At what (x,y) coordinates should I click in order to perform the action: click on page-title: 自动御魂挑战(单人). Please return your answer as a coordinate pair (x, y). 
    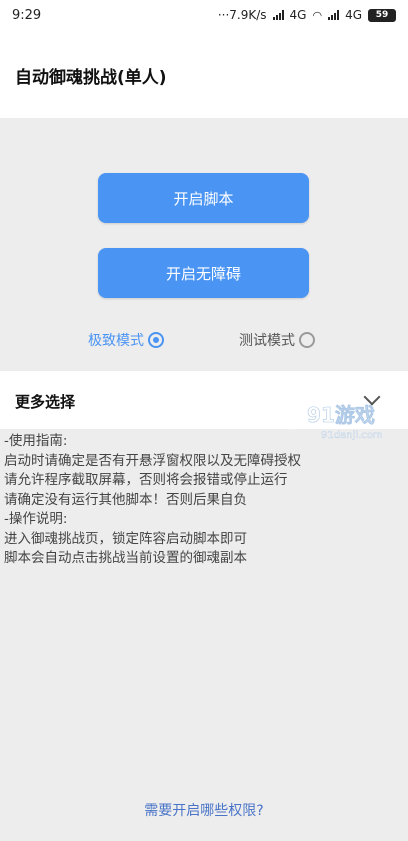
    Looking at the image, I should click on (91, 78).